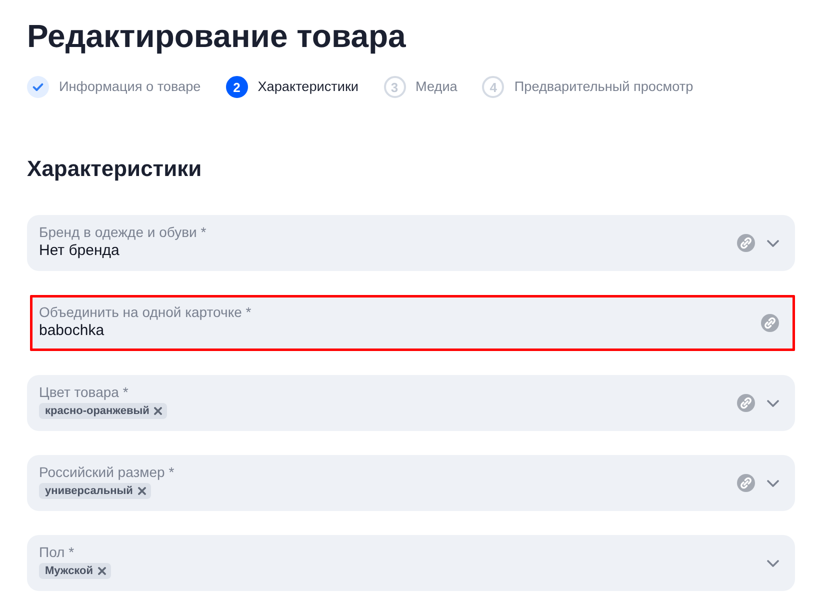  Describe the element at coordinates (106, 472) in the screenshot. I see `field-label: Российский размер *` at that location.